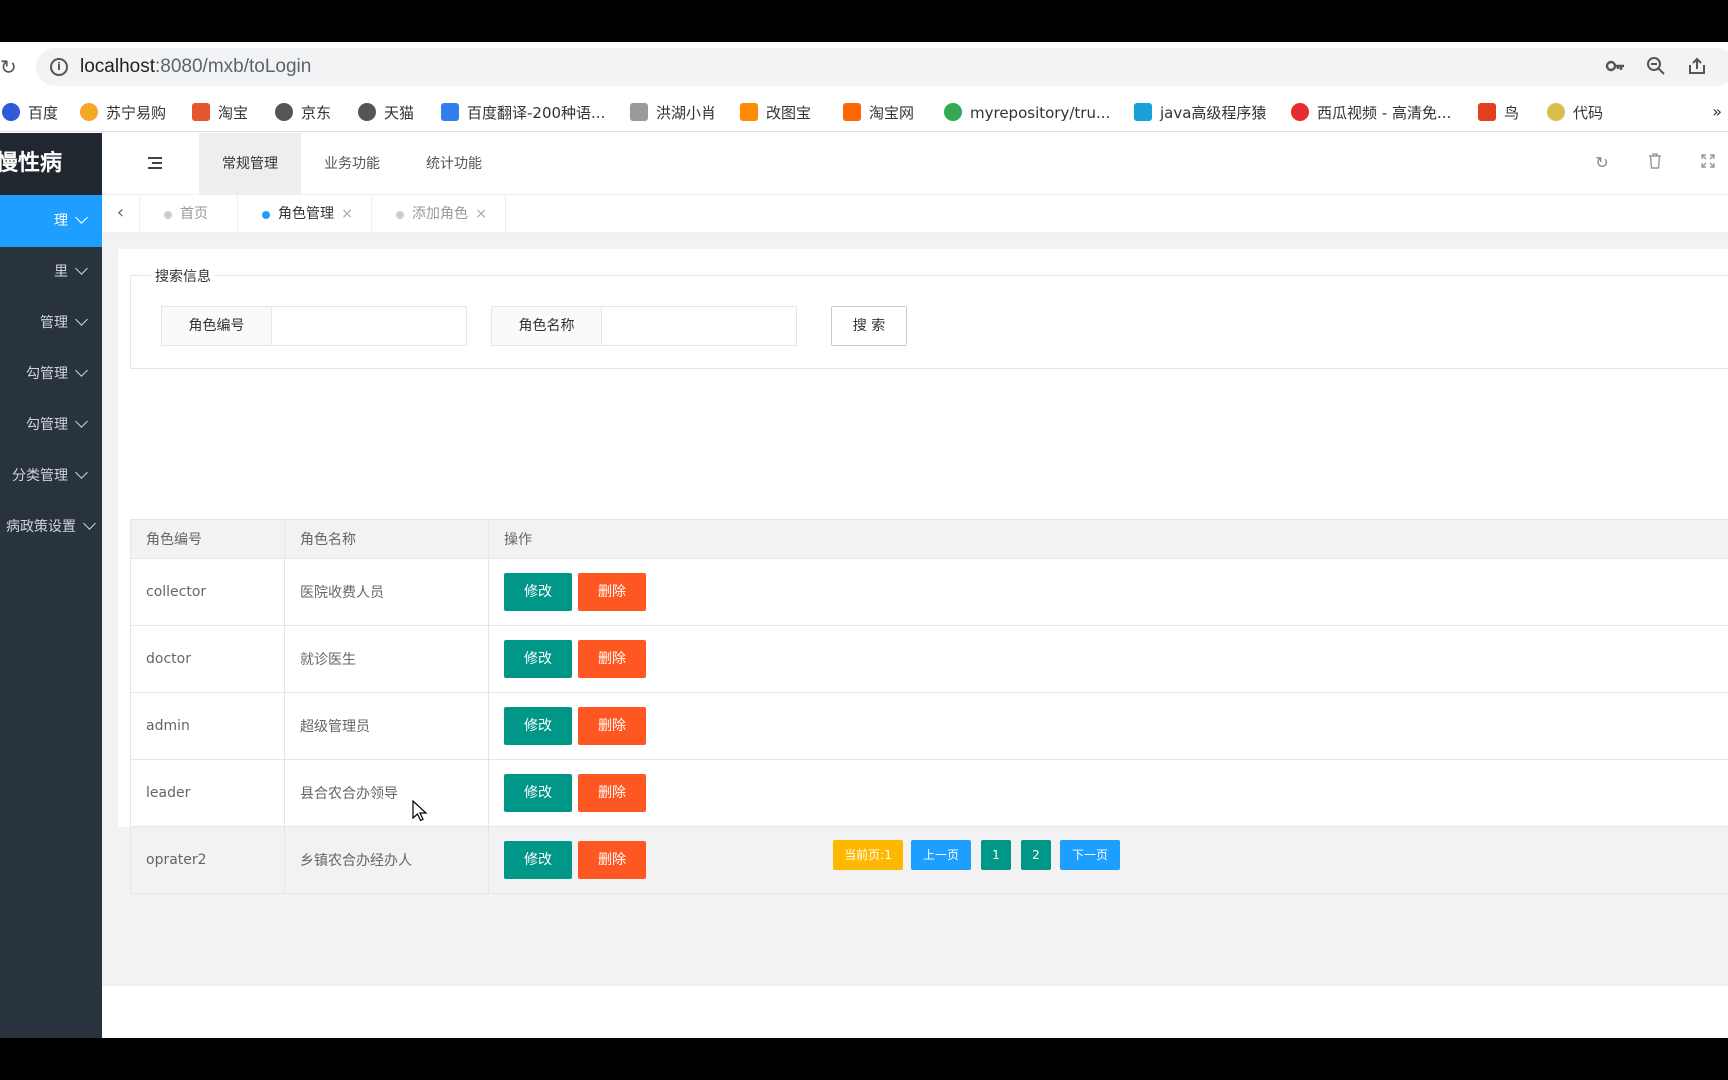 The image size is (1728, 1080). What do you see at coordinates (155, 163) in the screenshot?
I see `menu-toggle-icon` at bounding box center [155, 163].